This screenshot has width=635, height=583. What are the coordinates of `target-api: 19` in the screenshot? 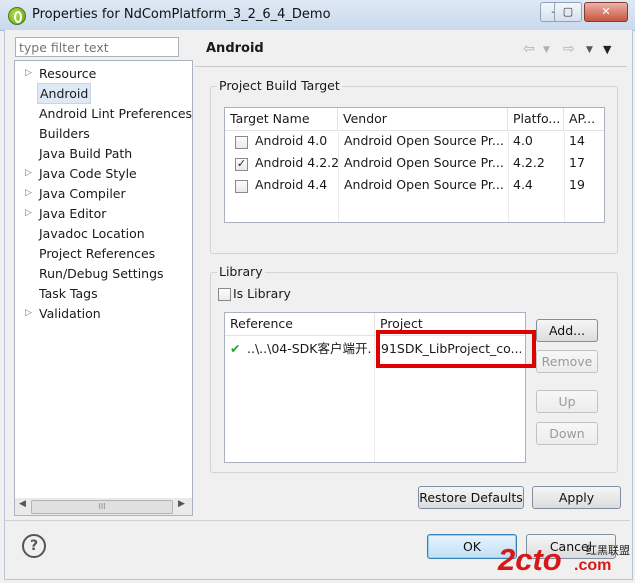 It's located at (577, 184).